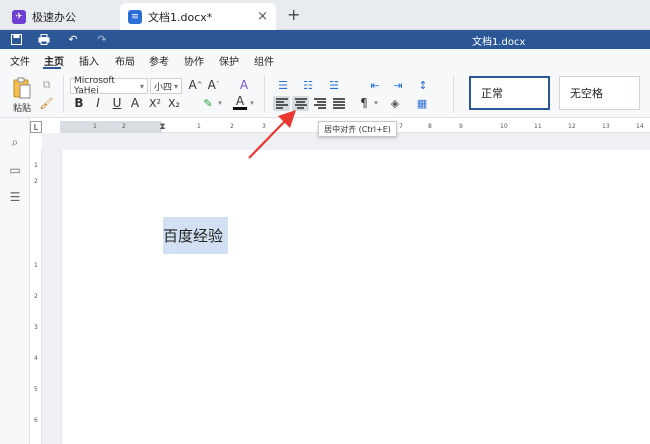 This screenshot has height=444, width=650. I want to click on indent-marker-icon: ⧗, so click(162, 126).